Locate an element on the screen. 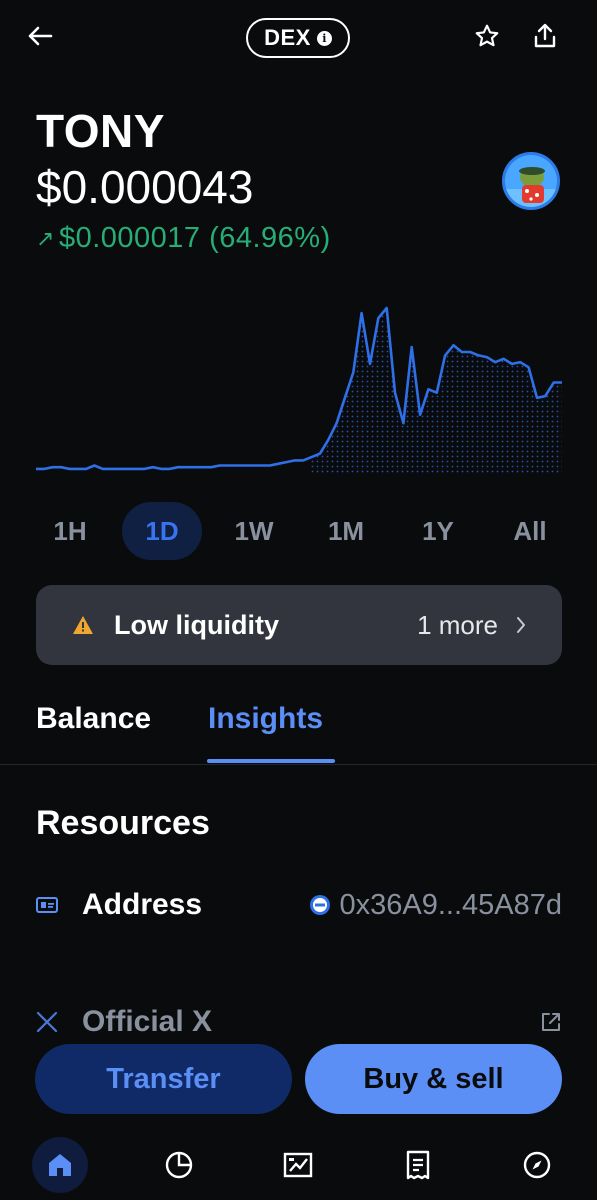 This screenshot has width=597, height=1200. share-icon is located at coordinates (545, 36).